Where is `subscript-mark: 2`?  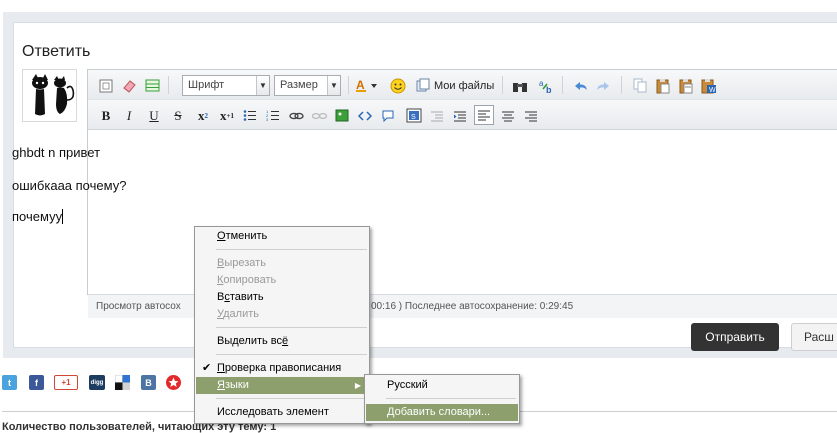
subscript-mark: 2 is located at coordinates (206, 115).